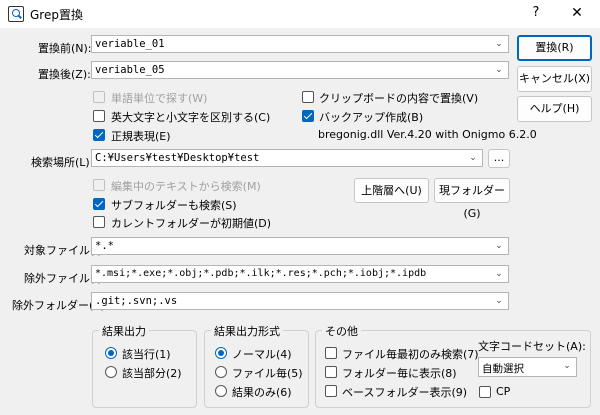  What do you see at coordinates (300, 70) in the screenshot?
I see `replace-after-combo: veriable_05 ⌄` at bounding box center [300, 70].